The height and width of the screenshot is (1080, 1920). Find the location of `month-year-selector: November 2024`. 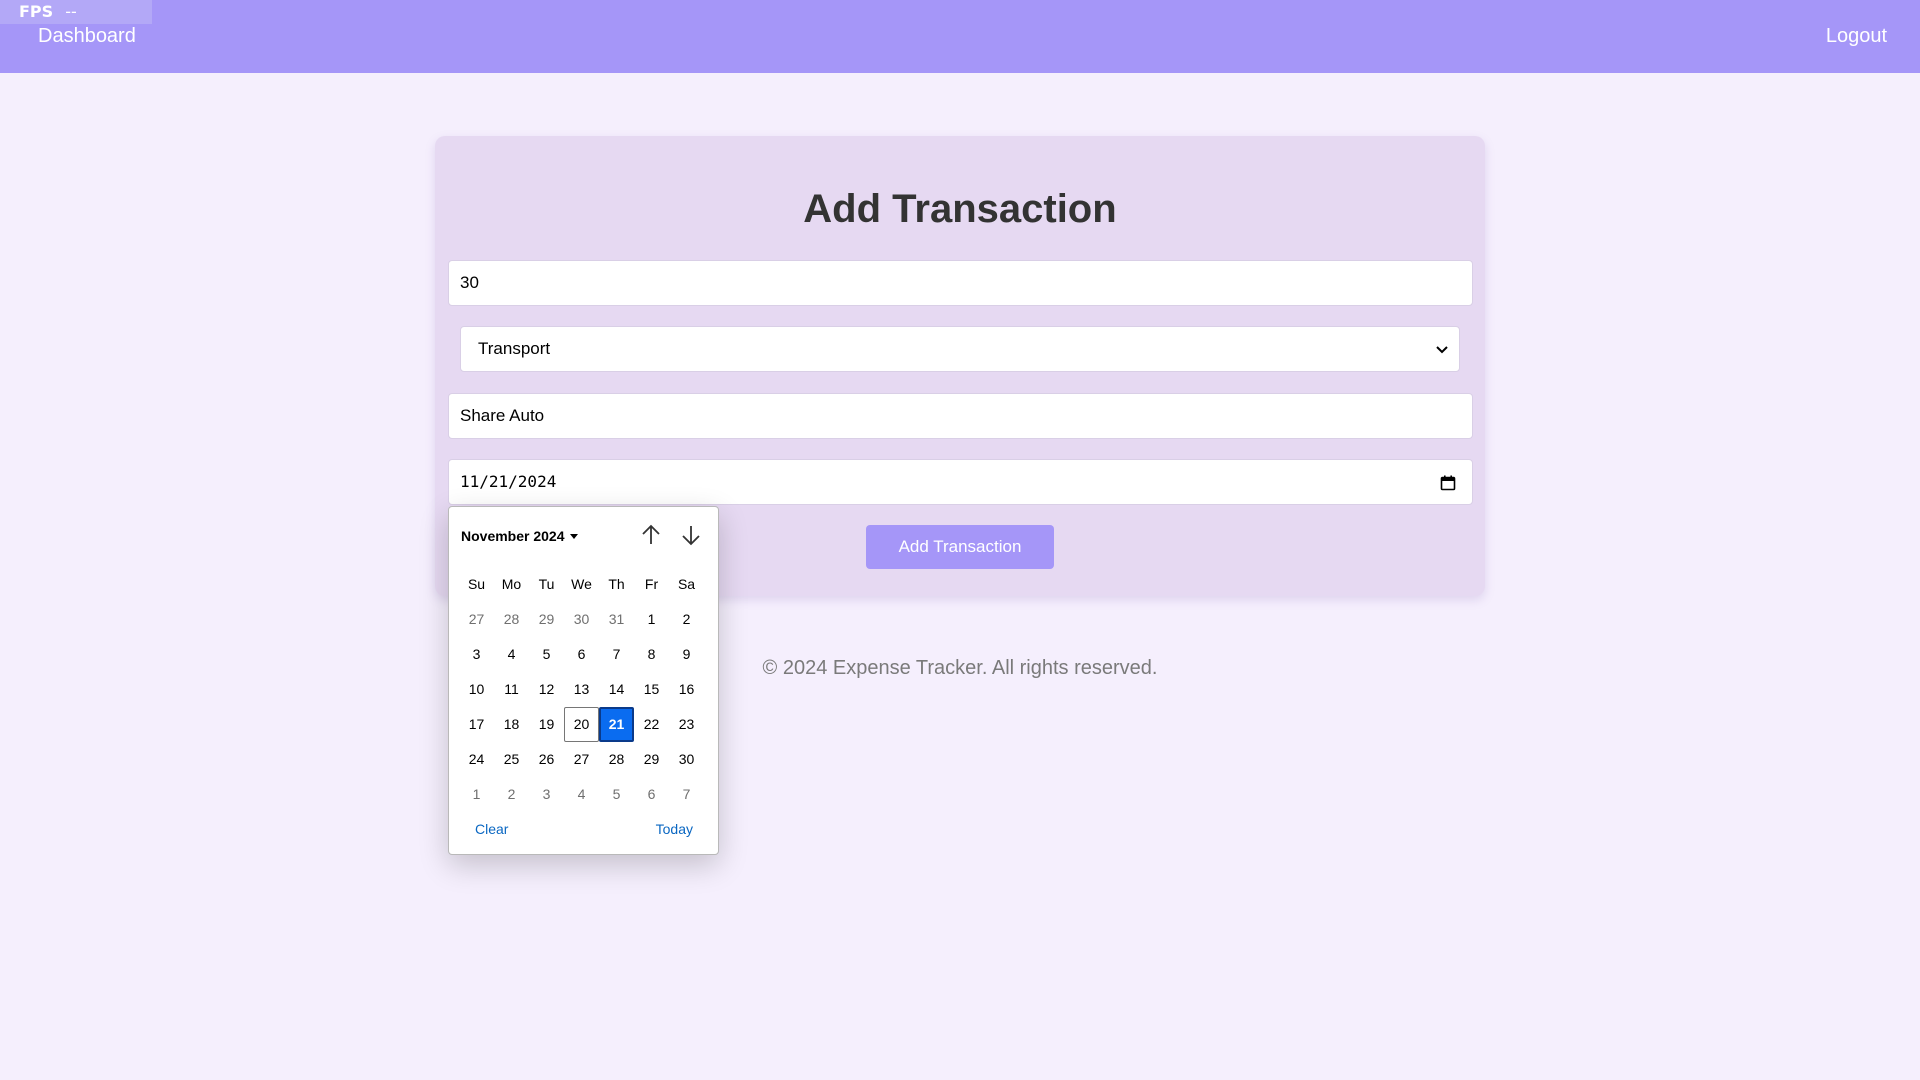

month-year-selector: November 2024 is located at coordinates (519, 536).